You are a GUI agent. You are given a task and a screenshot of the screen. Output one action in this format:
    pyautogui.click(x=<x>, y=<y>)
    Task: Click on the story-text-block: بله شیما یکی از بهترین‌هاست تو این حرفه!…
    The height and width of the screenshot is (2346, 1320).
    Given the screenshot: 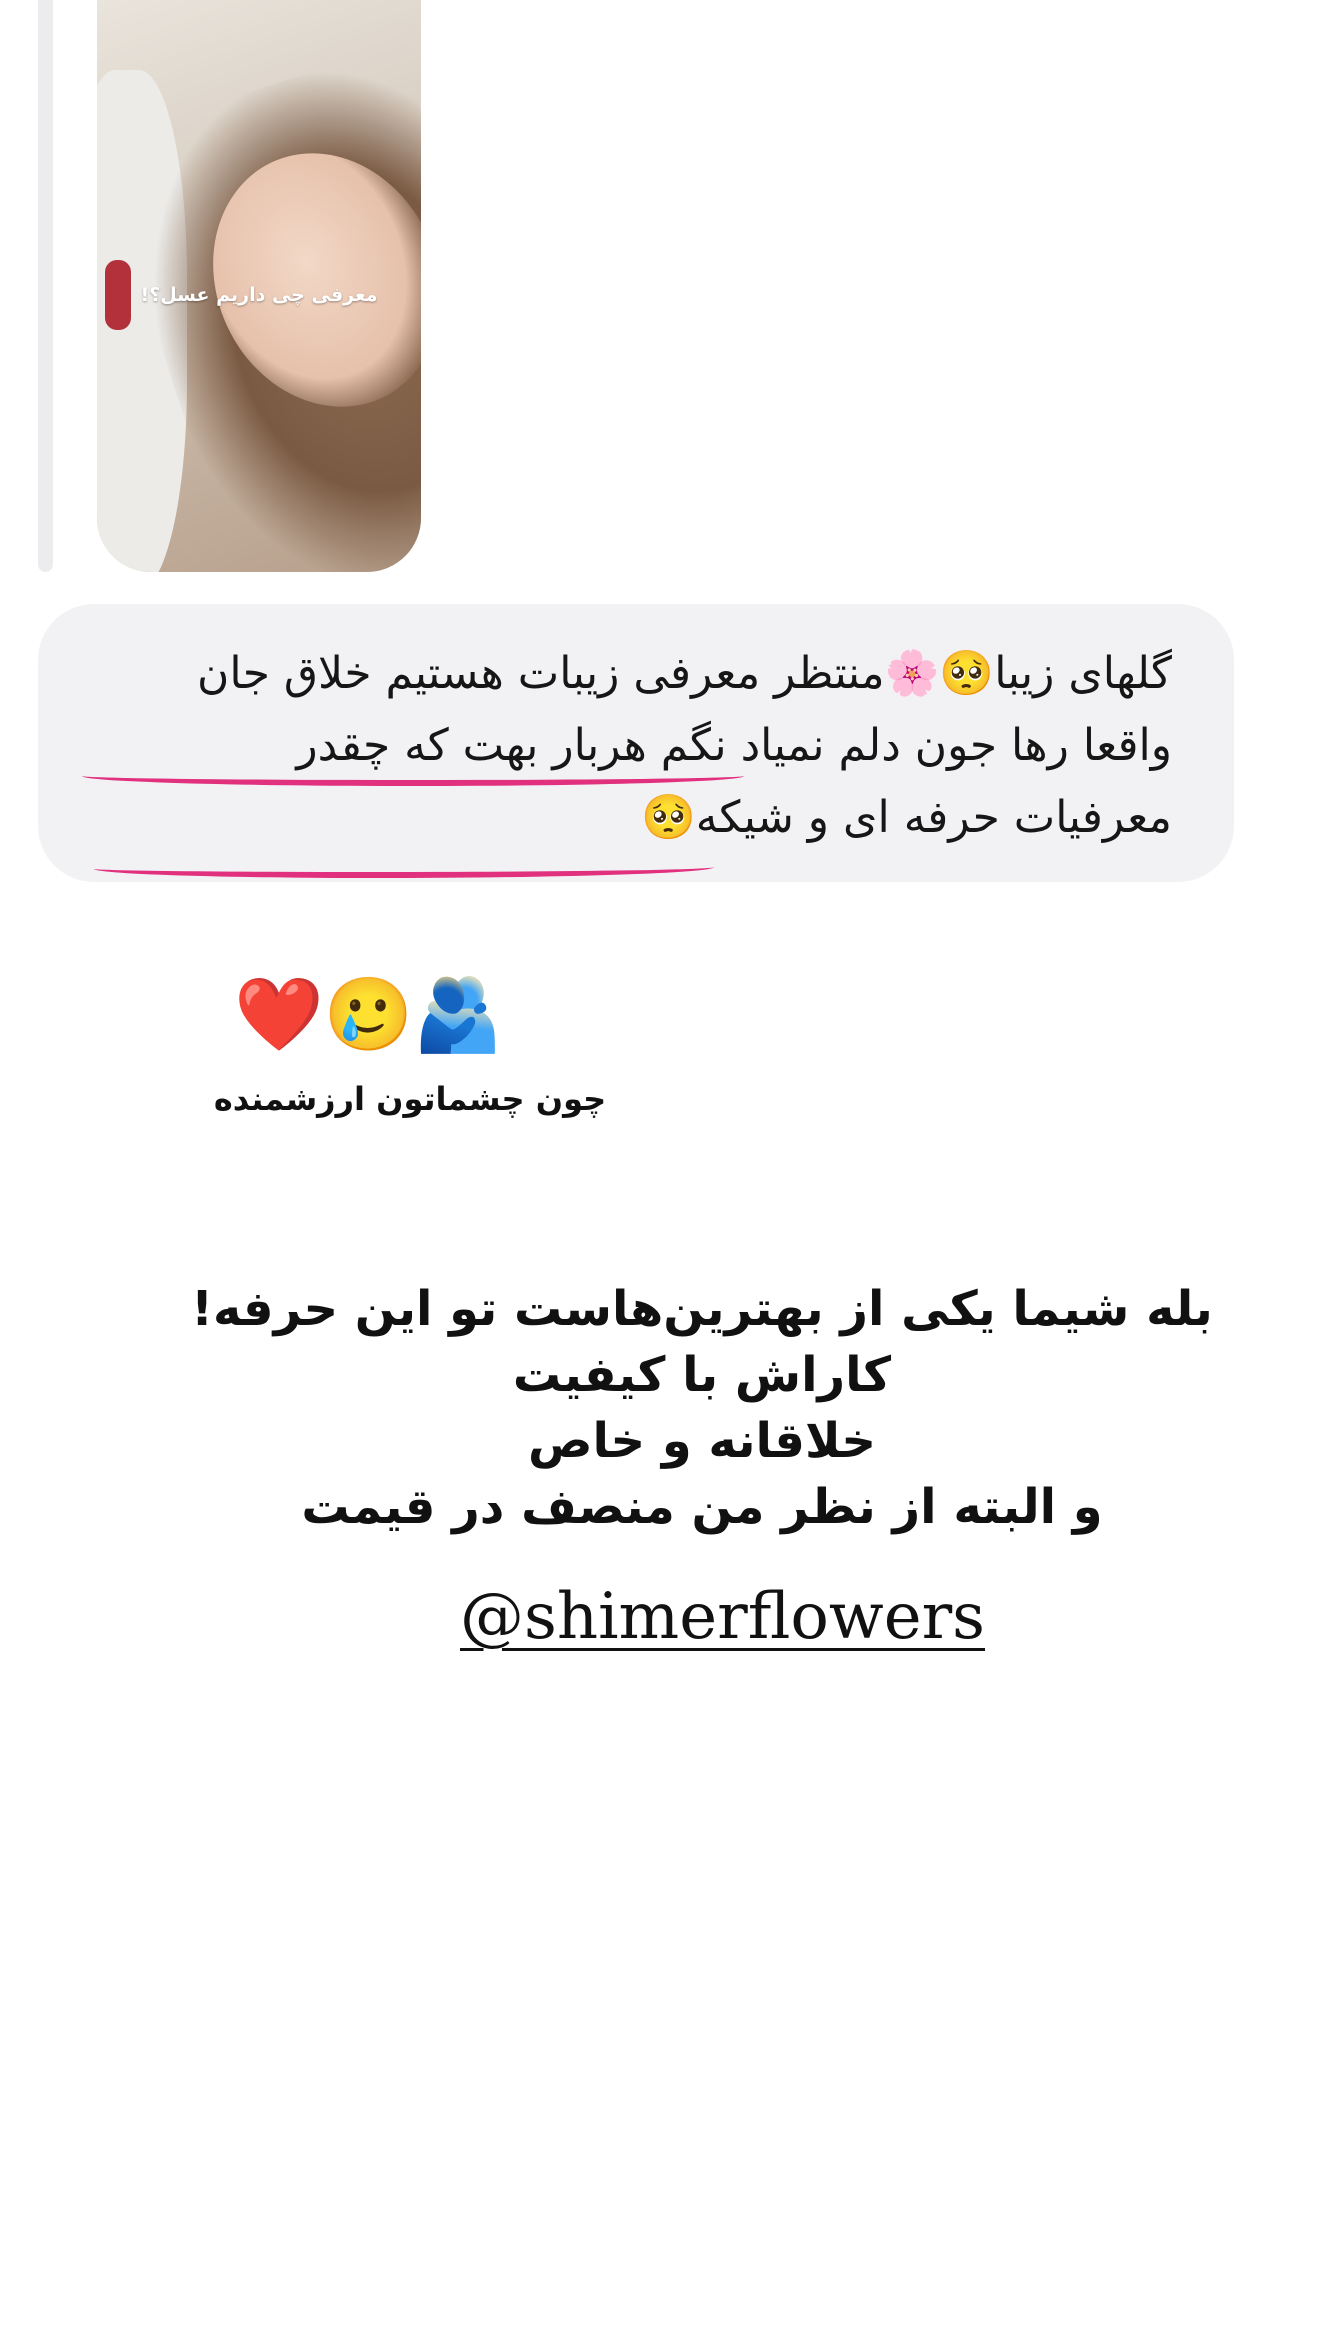 What is the action you would take?
    pyautogui.click(x=702, y=1408)
    